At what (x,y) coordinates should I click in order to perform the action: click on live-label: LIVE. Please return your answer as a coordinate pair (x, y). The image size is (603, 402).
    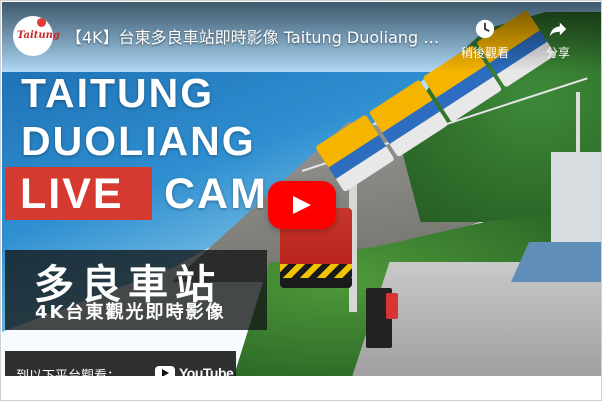
    Looking at the image, I should click on (72, 194).